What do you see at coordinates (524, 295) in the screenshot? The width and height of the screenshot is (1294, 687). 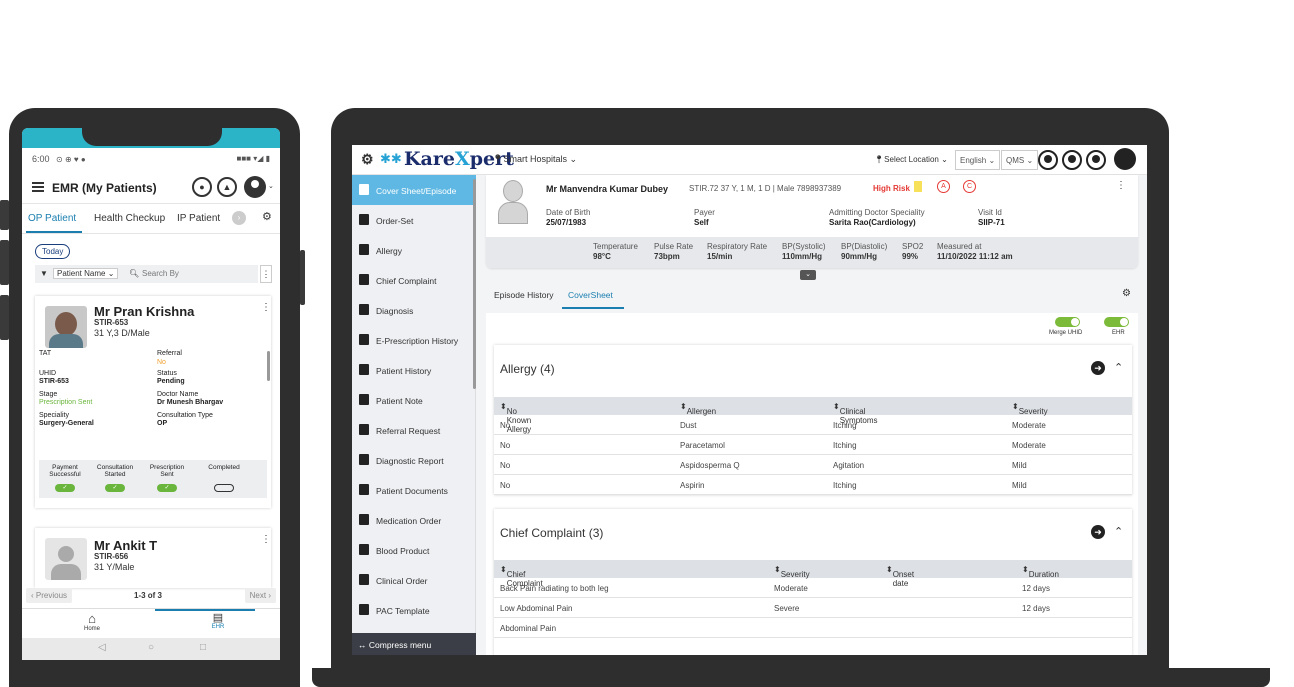 I see `tab-episode-history: Episode History` at bounding box center [524, 295].